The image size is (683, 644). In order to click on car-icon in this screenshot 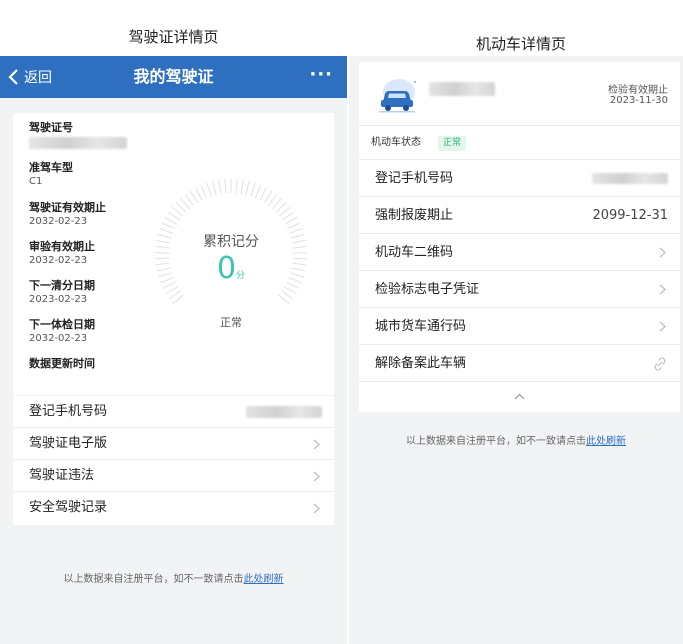, I will do `click(398, 96)`.